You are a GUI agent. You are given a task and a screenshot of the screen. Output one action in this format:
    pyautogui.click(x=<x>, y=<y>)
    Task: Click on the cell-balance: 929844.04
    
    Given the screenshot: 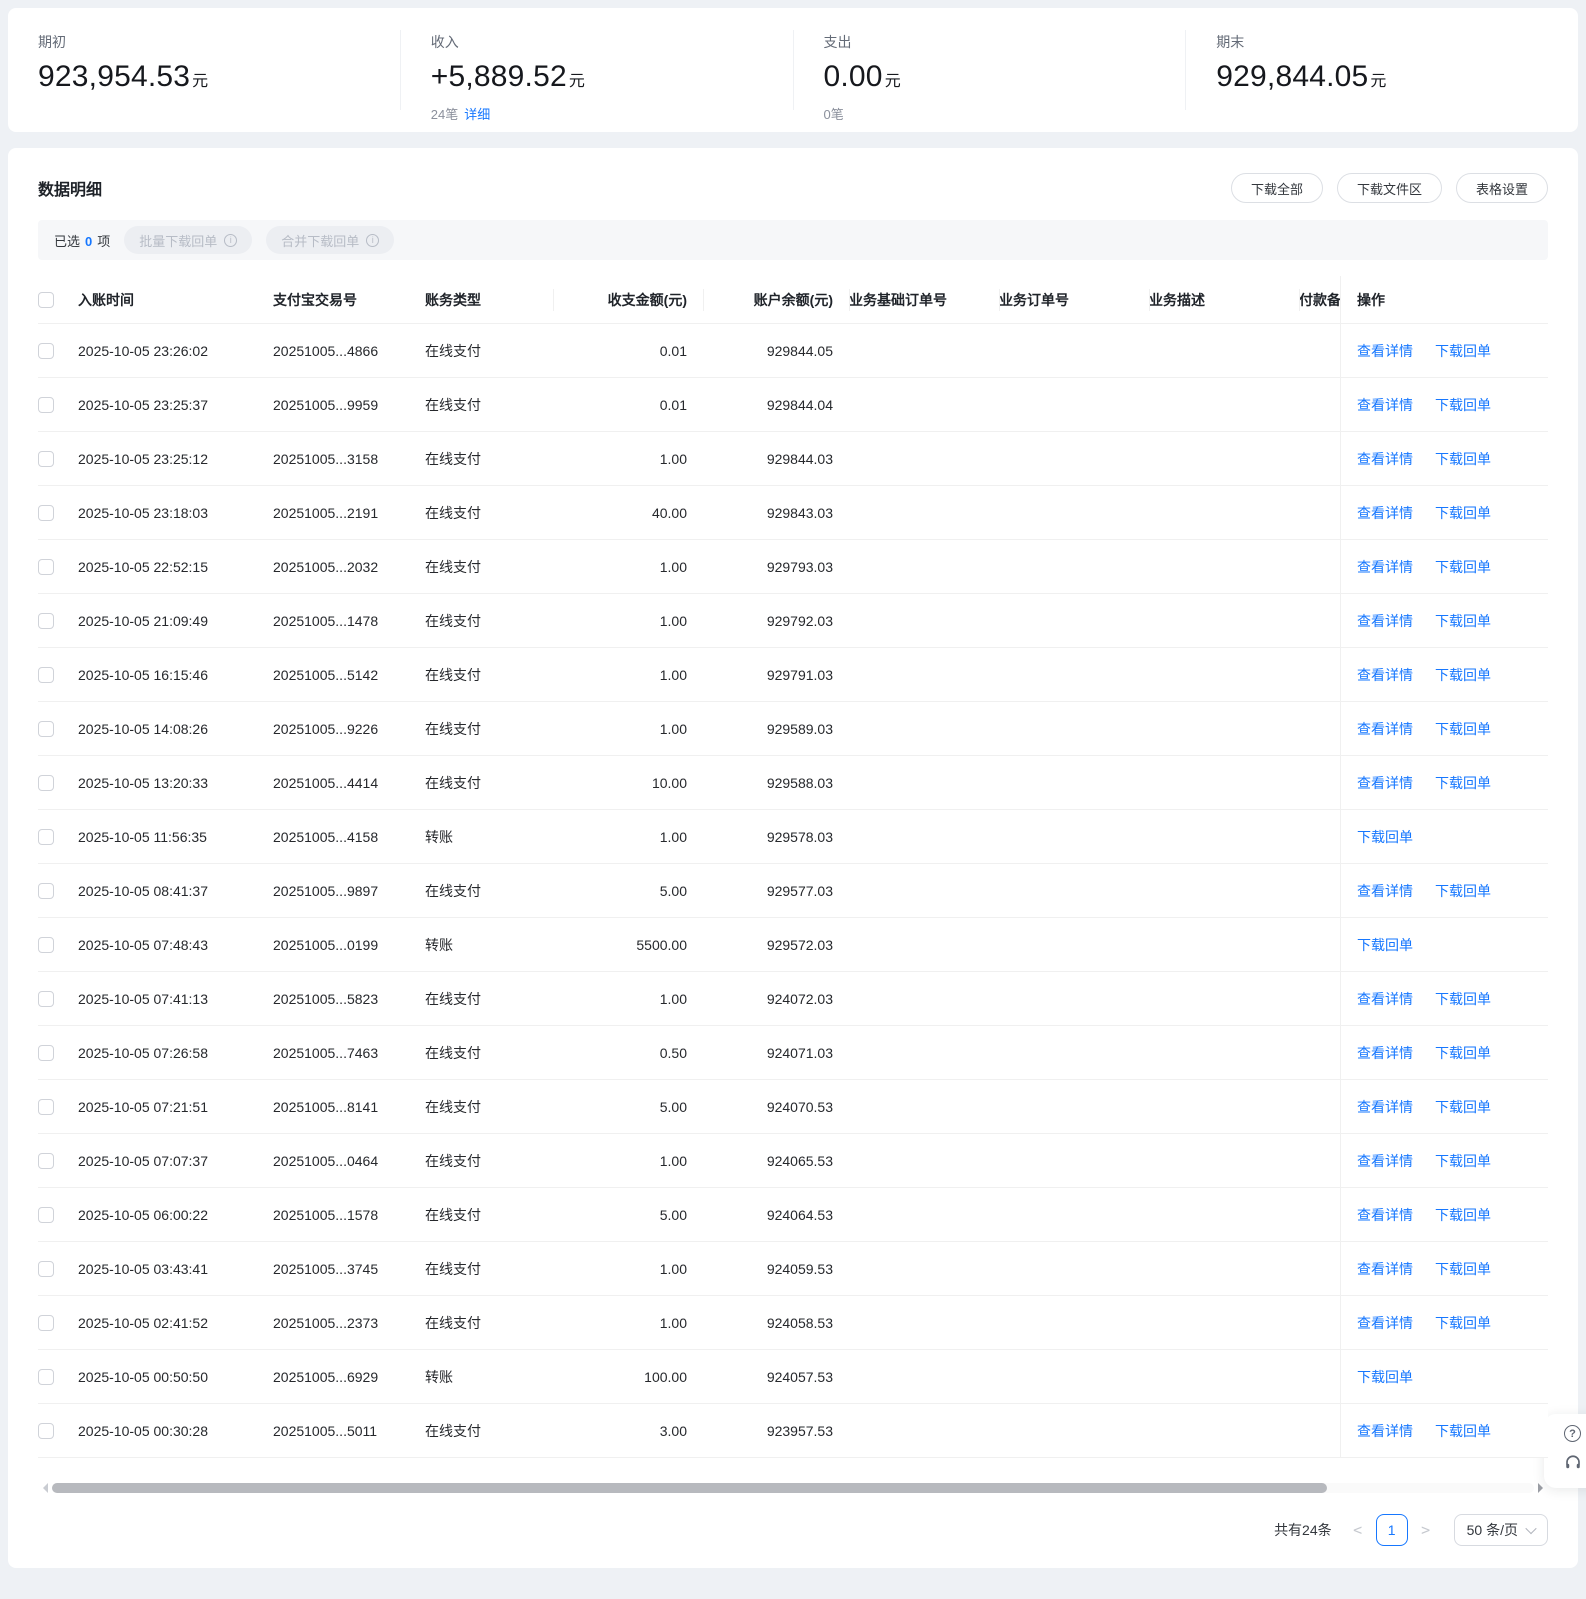 What is the action you would take?
    pyautogui.click(x=776, y=405)
    